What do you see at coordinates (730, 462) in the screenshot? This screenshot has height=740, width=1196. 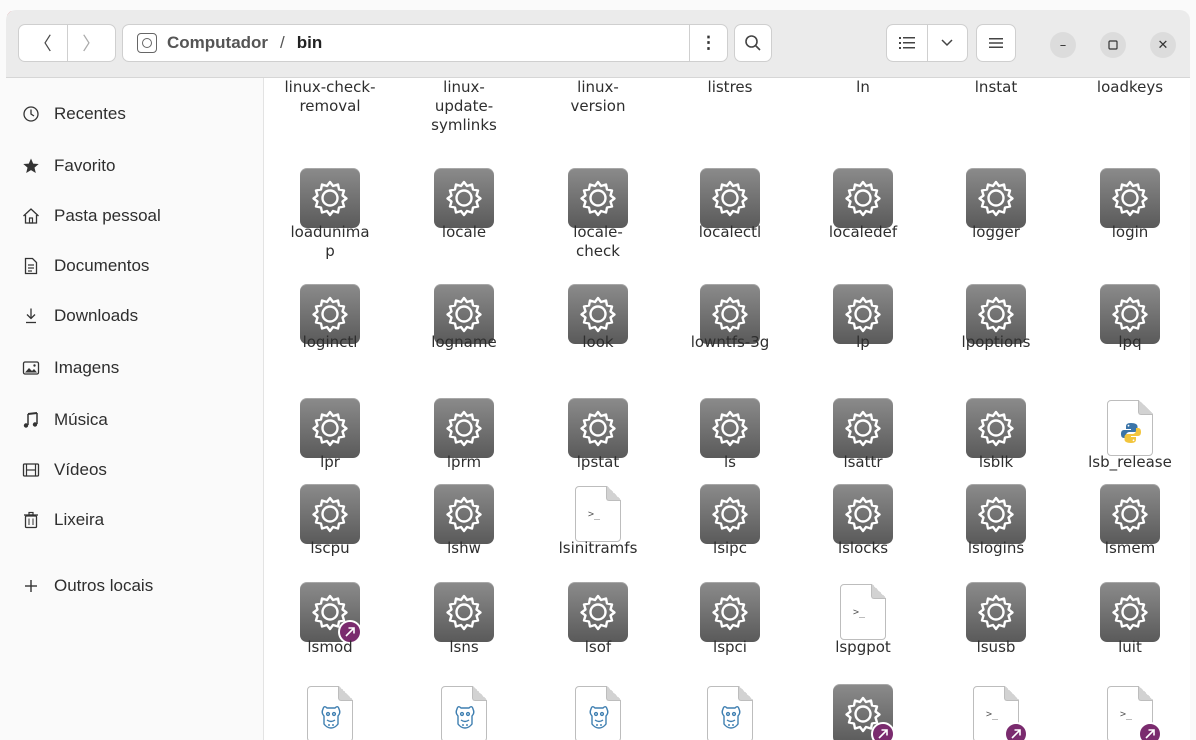 I see `file-item: ls` at bounding box center [730, 462].